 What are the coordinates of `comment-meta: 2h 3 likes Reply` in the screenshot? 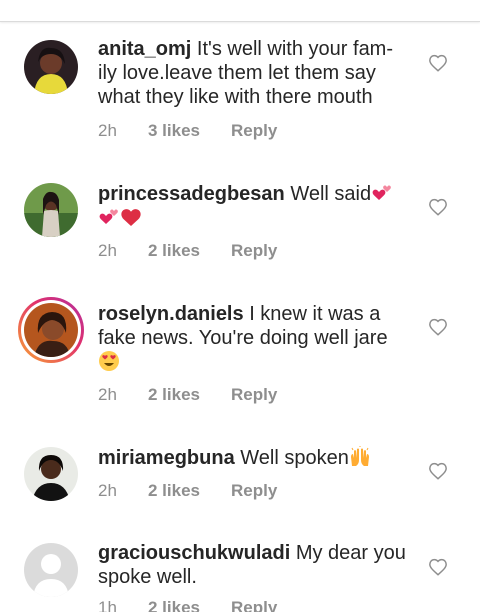 It's located at (187, 131).